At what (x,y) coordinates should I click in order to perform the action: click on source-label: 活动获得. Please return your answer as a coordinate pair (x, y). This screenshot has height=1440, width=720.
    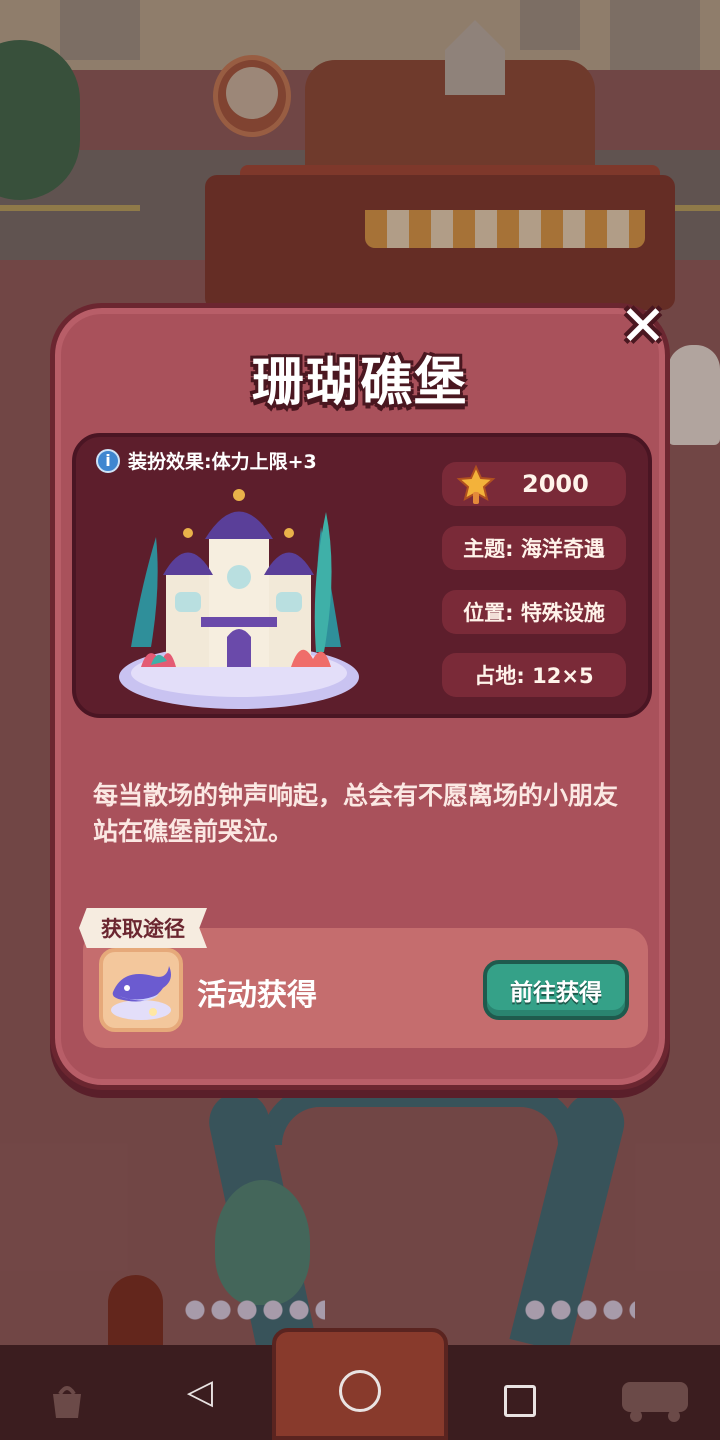
    Looking at the image, I should click on (257, 995).